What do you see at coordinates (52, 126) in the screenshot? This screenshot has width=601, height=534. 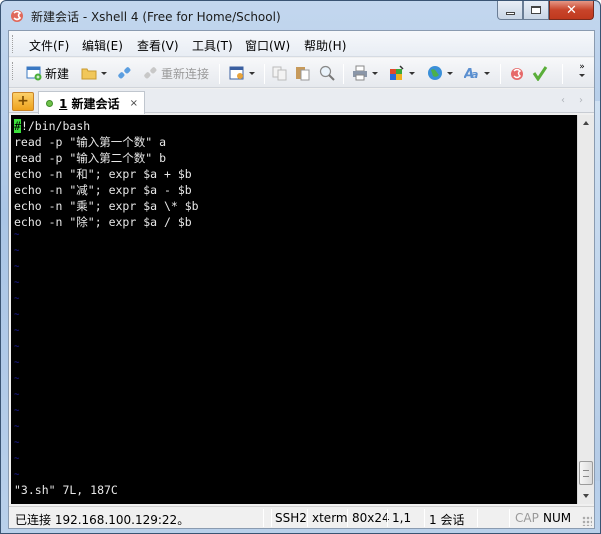 I see `terminal-line: #!/bin/bash` at bounding box center [52, 126].